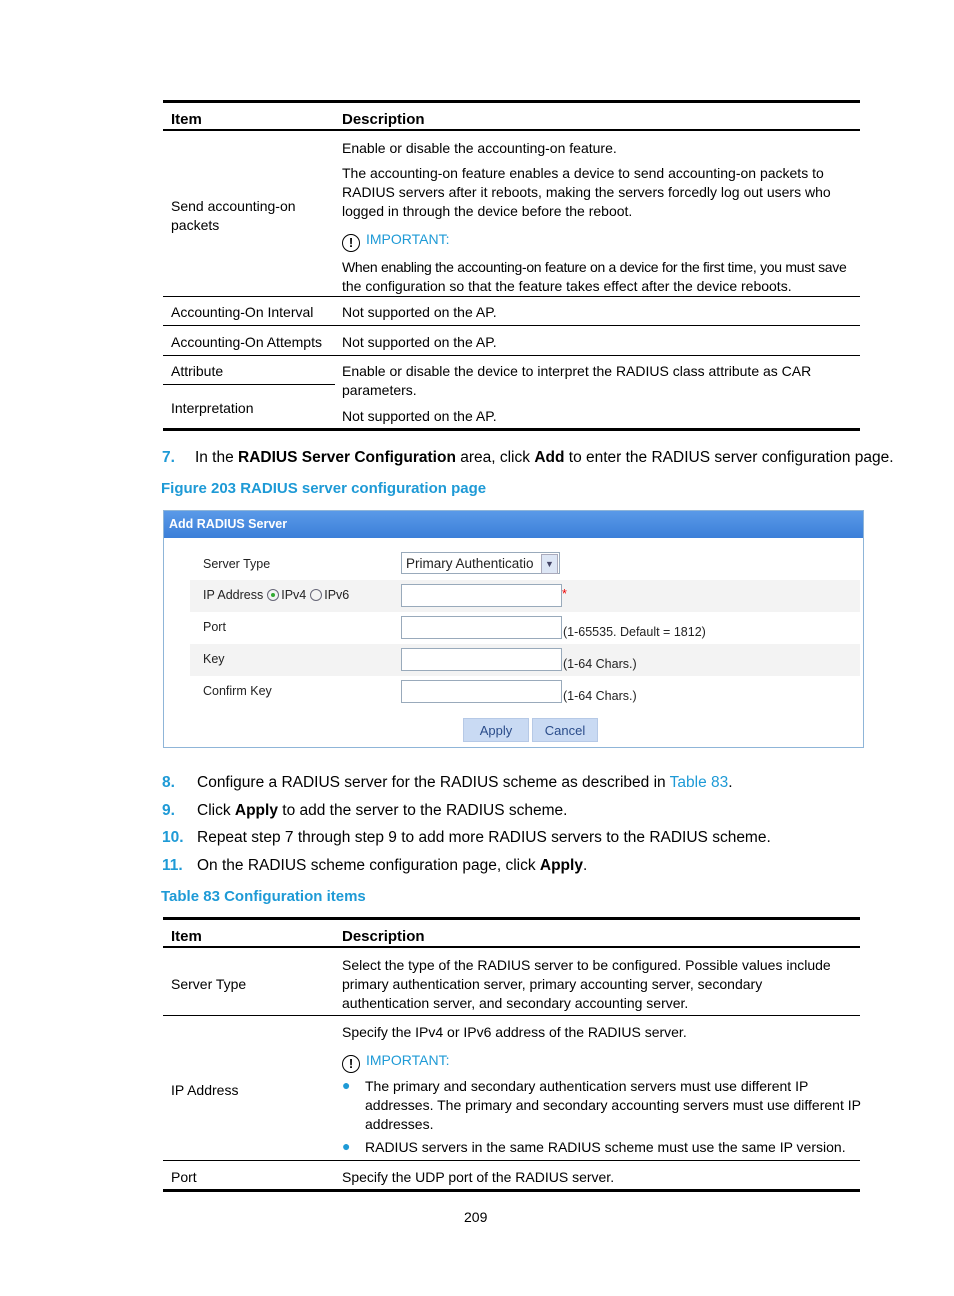  I want to click on ip-label-text: IP Address, so click(233, 595).